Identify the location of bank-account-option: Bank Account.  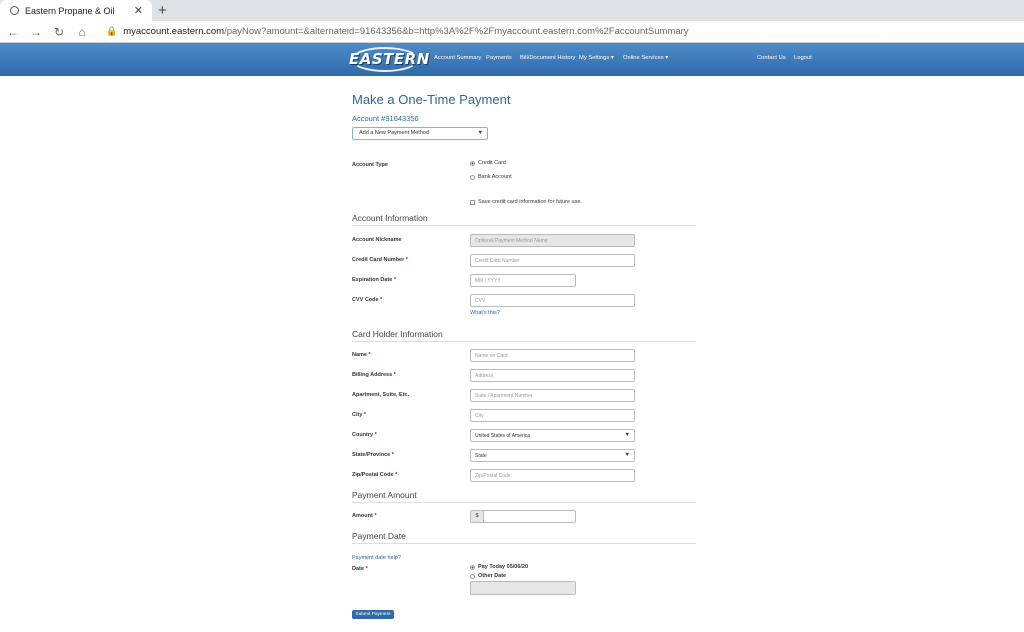
(491, 177).